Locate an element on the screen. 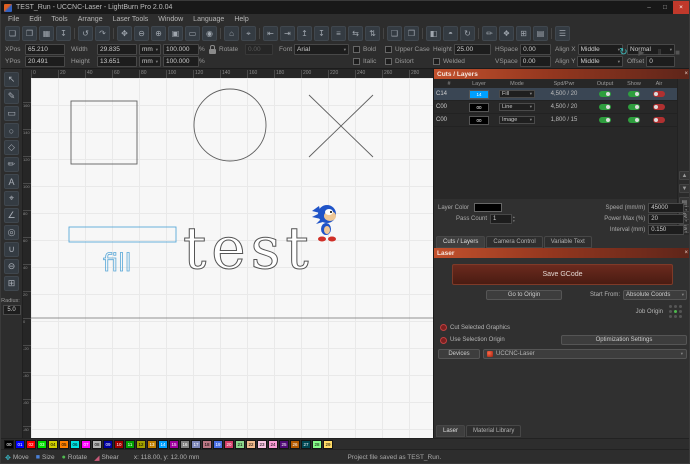 The image size is (690, 464). layer-mode-select: Fill ▾ is located at coordinates (517, 94).